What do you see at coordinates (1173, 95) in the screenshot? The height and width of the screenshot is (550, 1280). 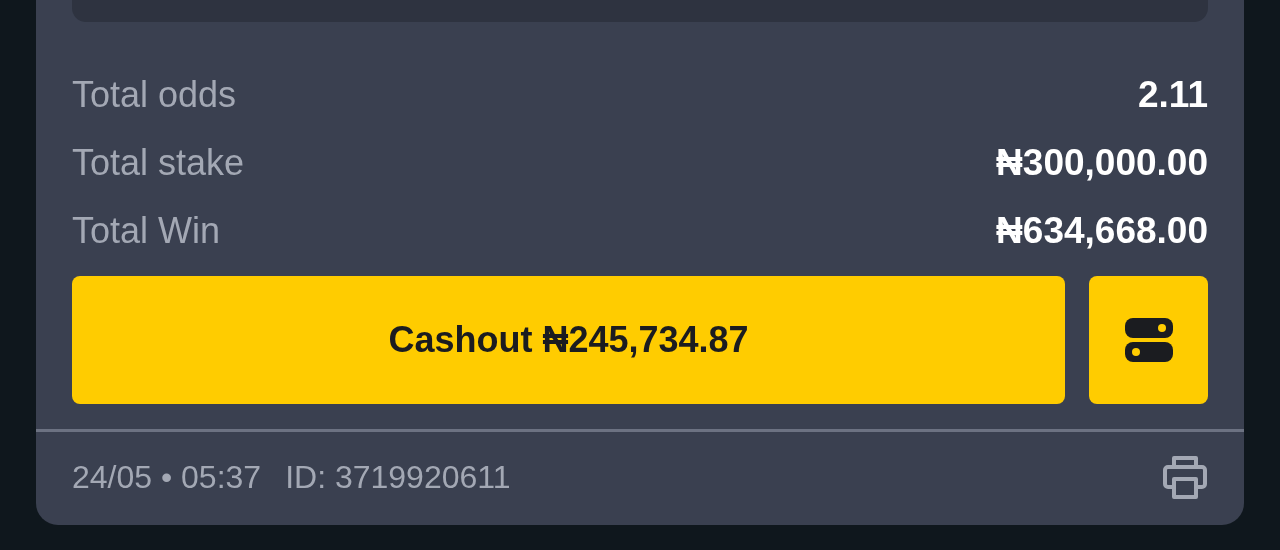 I see `summary-value: 2.11` at bounding box center [1173, 95].